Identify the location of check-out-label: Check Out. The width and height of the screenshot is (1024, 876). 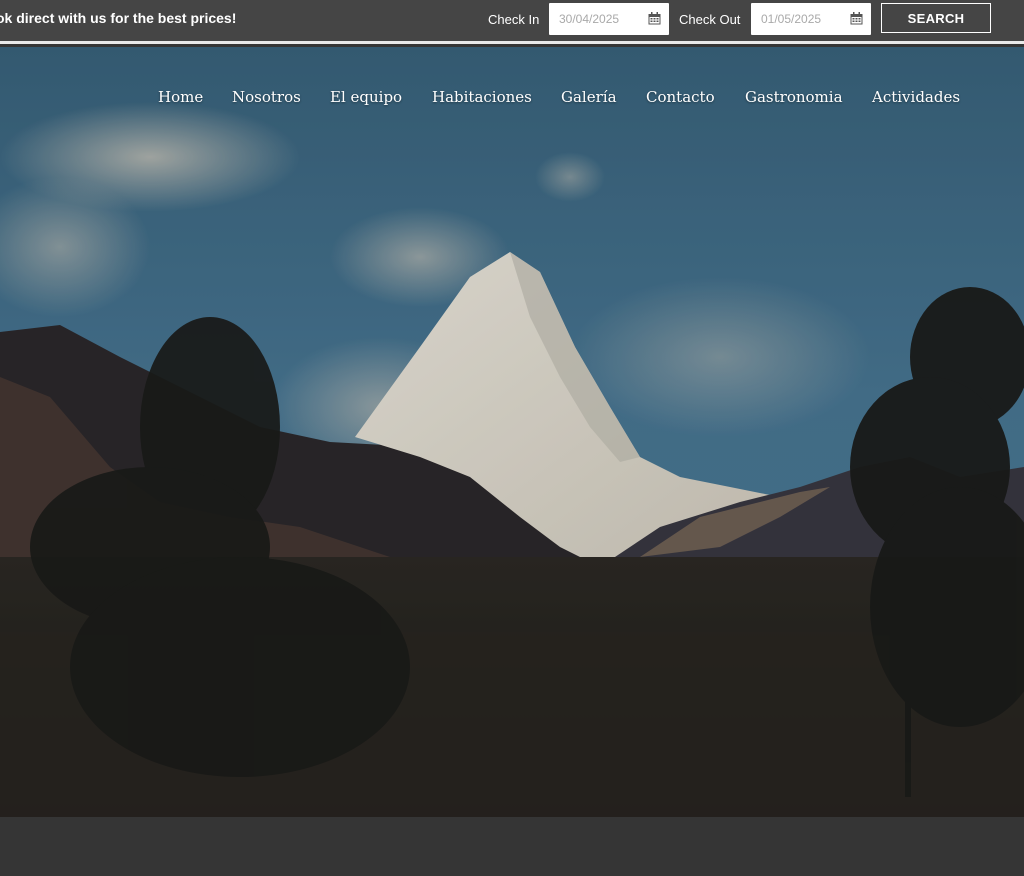
(710, 19).